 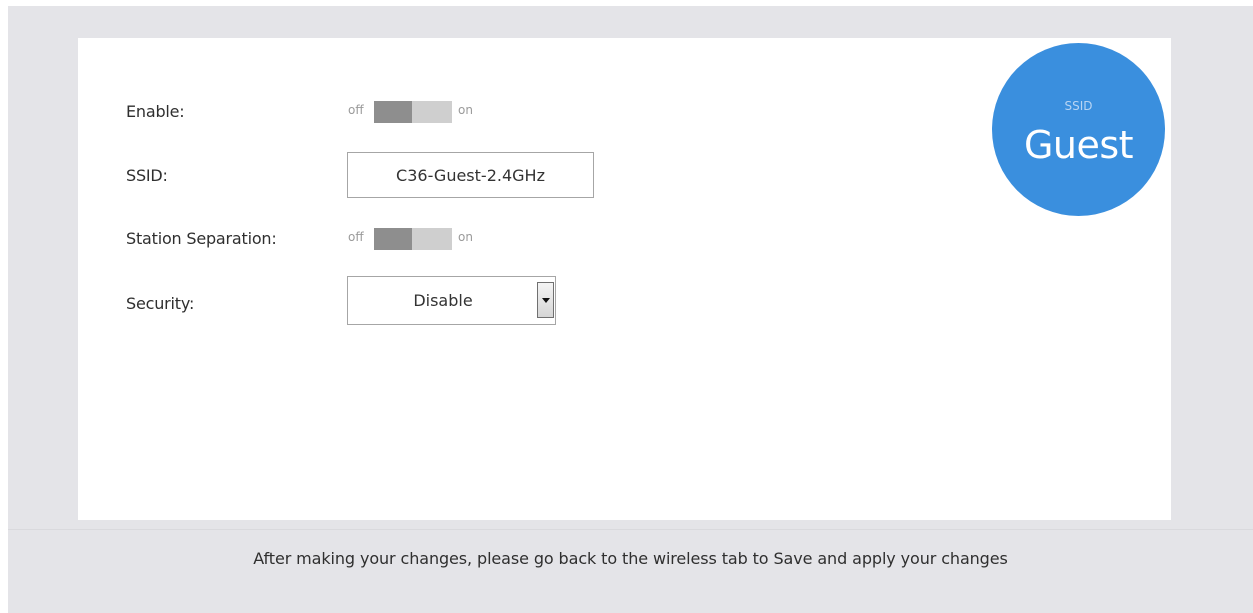 What do you see at coordinates (356, 110) in the screenshot?
I see `enable-toggle-off-text: off` at bounding box center [356, 110].